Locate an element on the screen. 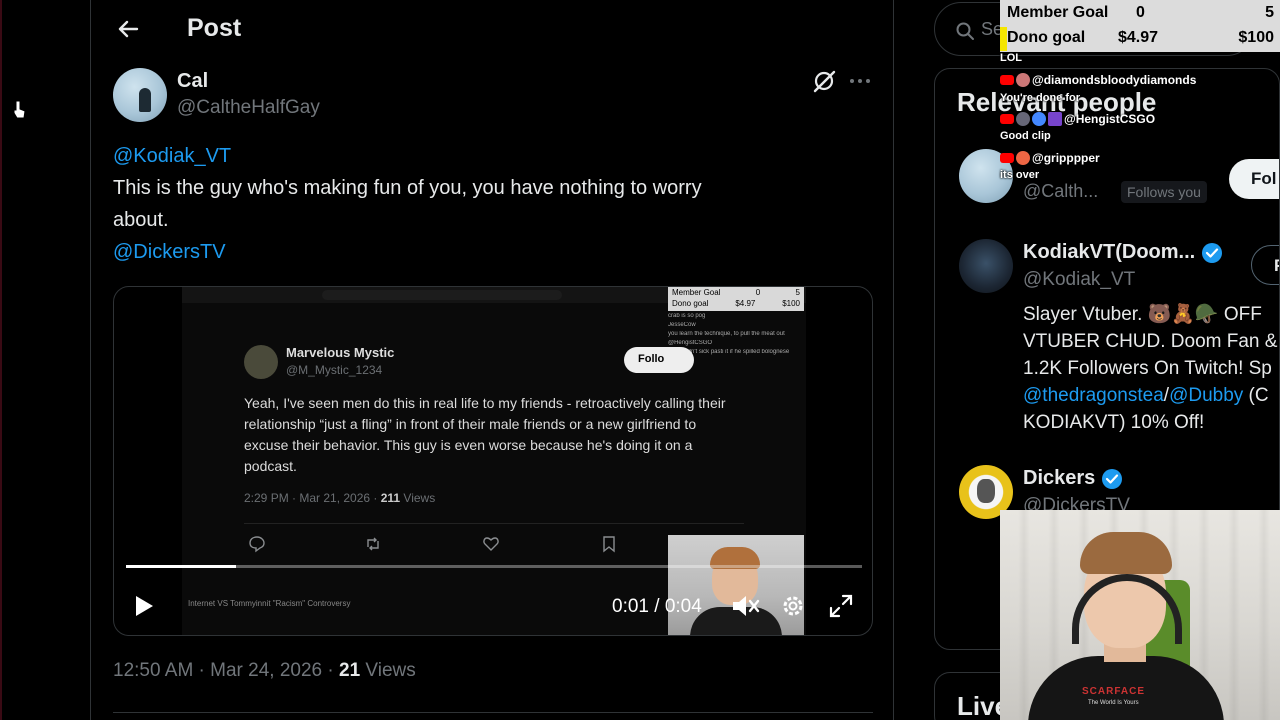 The height and width of the screenshot is (720, 1280). embedded-search-bar is located at coordinates (442, 295).